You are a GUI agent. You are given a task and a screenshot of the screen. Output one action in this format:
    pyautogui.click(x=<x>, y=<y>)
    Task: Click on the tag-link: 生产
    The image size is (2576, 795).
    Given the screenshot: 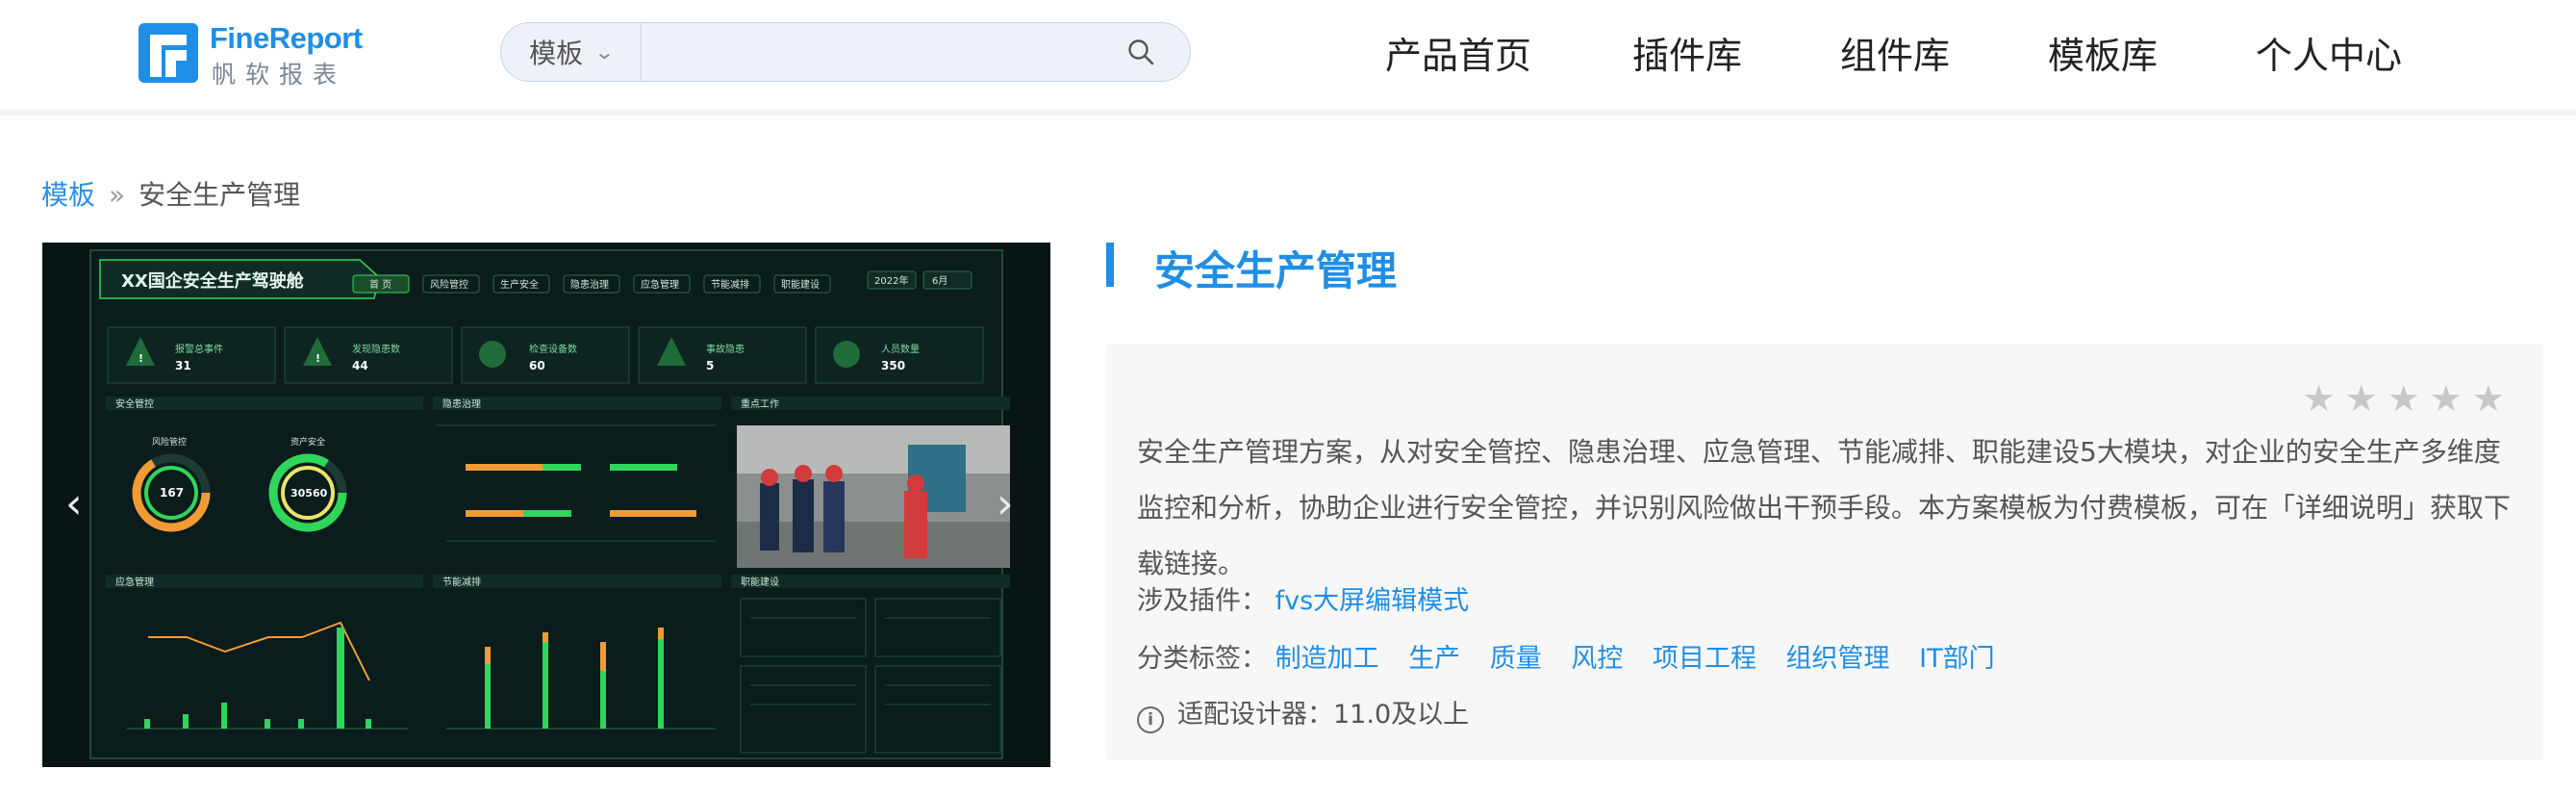 What is the action you would take?
    pyautogui.click(x=1434, y=659)
    